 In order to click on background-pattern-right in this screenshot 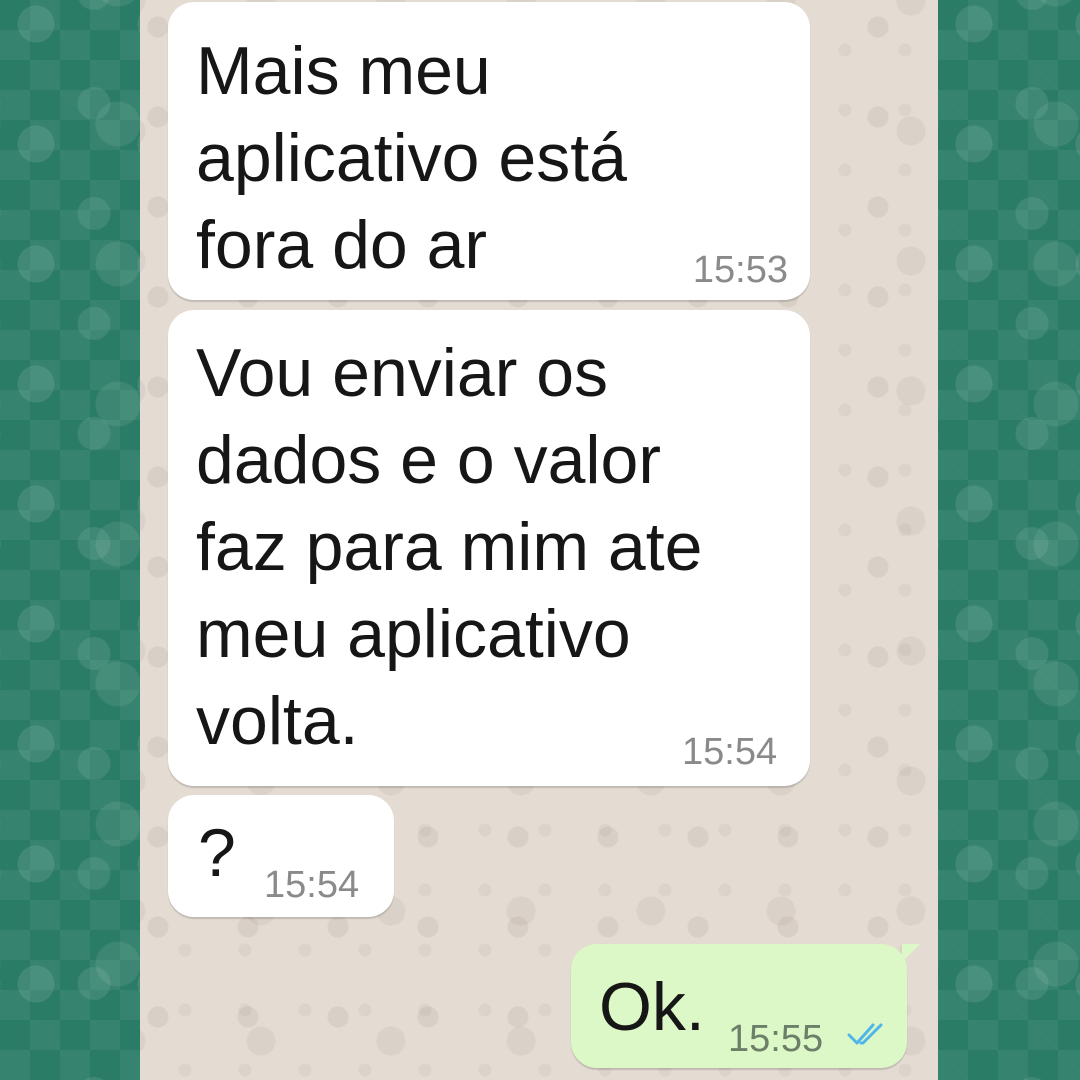, I will do `click(1009, 540)`.